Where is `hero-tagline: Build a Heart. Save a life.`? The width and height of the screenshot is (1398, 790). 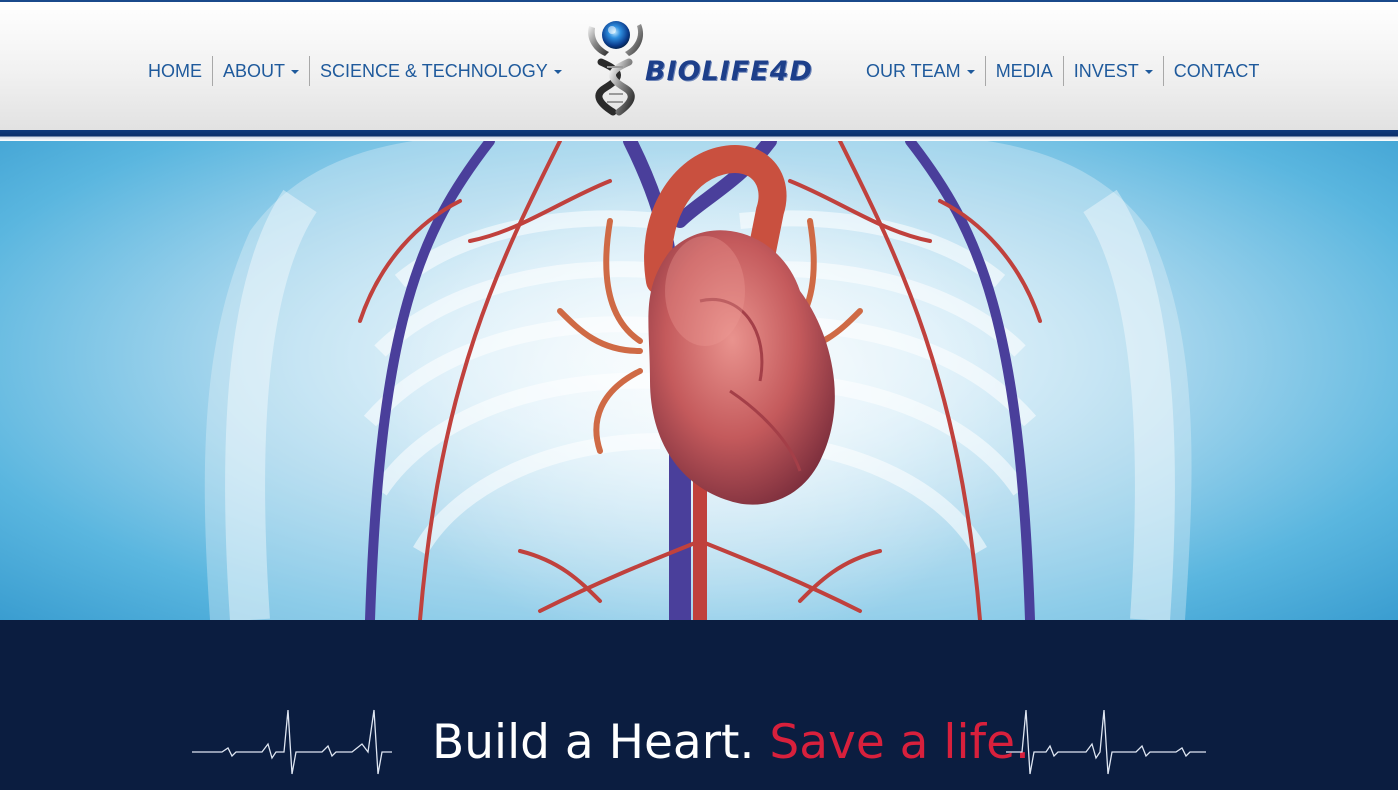 hero-tagline: Build a Heart. Save a life. is located at coordinates (731, 743).